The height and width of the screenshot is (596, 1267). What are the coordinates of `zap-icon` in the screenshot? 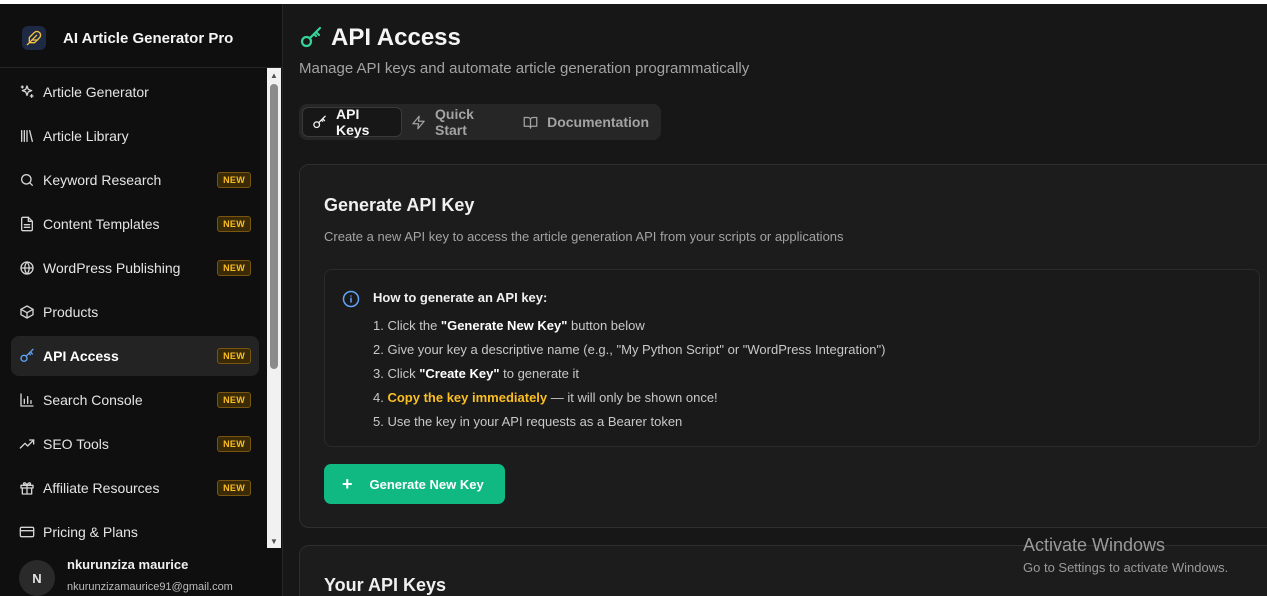 It's located at (418, 122).